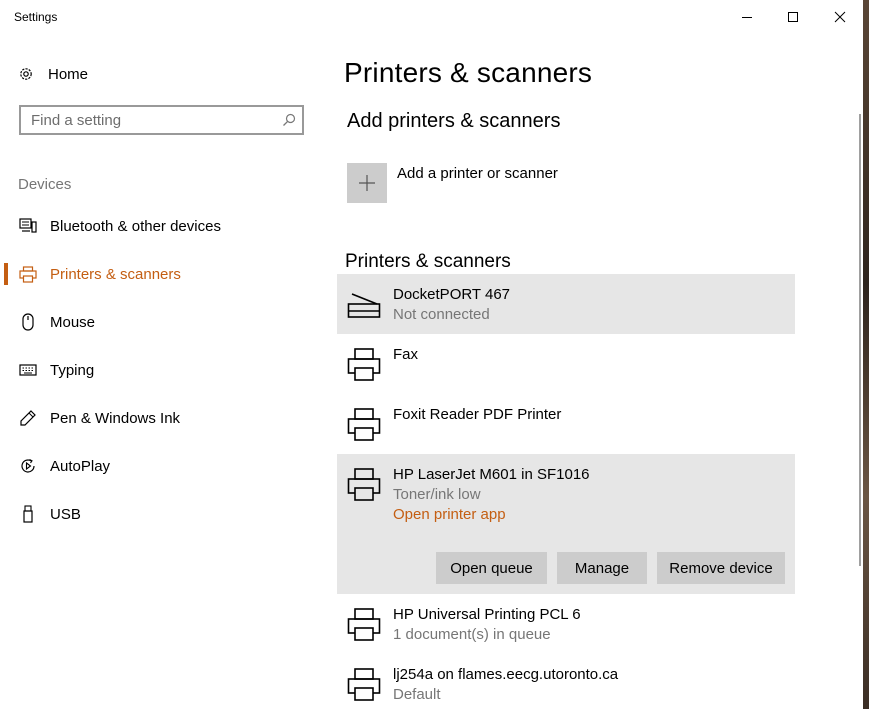 The height and width of the screenshot is (709, 869). Describe the element at coordinates (566, 424) in the screenshot. I see `device-item-foxit: Foxit Reader PDF Printer` at that location.